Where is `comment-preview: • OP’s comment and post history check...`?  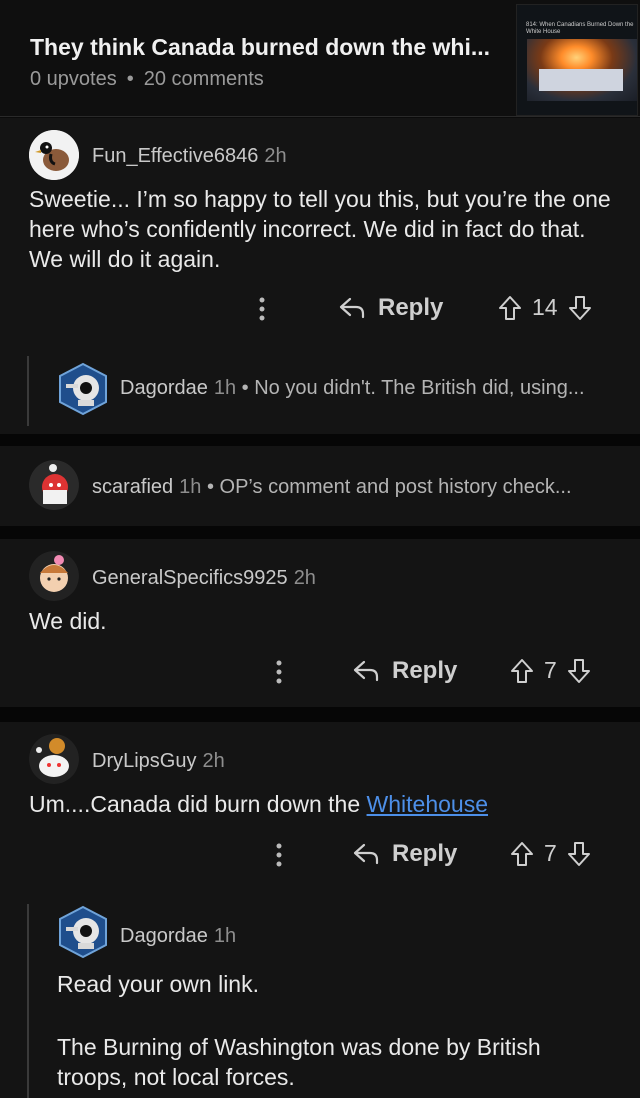 comment-preview: • OP’s comment and post history check... is located at coordinates (386, 487).